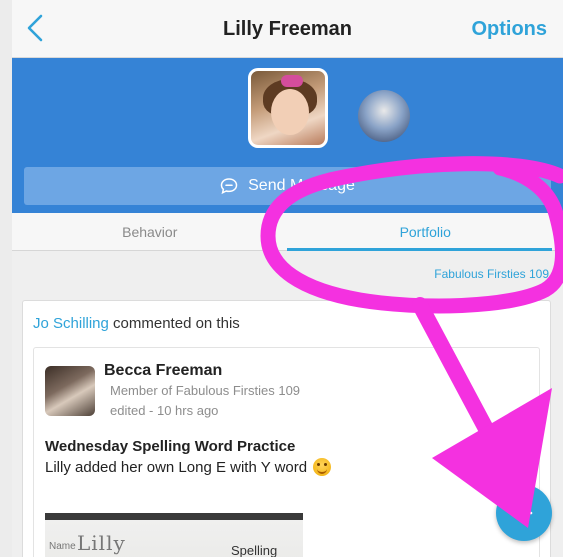  Describe the element at coordinates (205, 390) in the screenshot. I see `author-role: Member of Fabulous Firsties 109` at that location.